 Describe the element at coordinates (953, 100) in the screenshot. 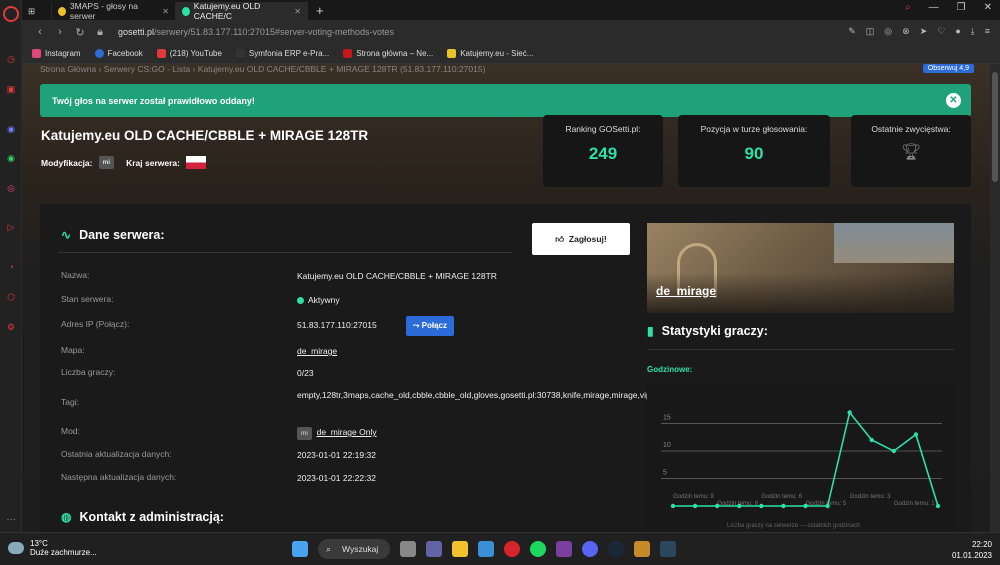

I see `close-alert-icon: ✕` at that location.